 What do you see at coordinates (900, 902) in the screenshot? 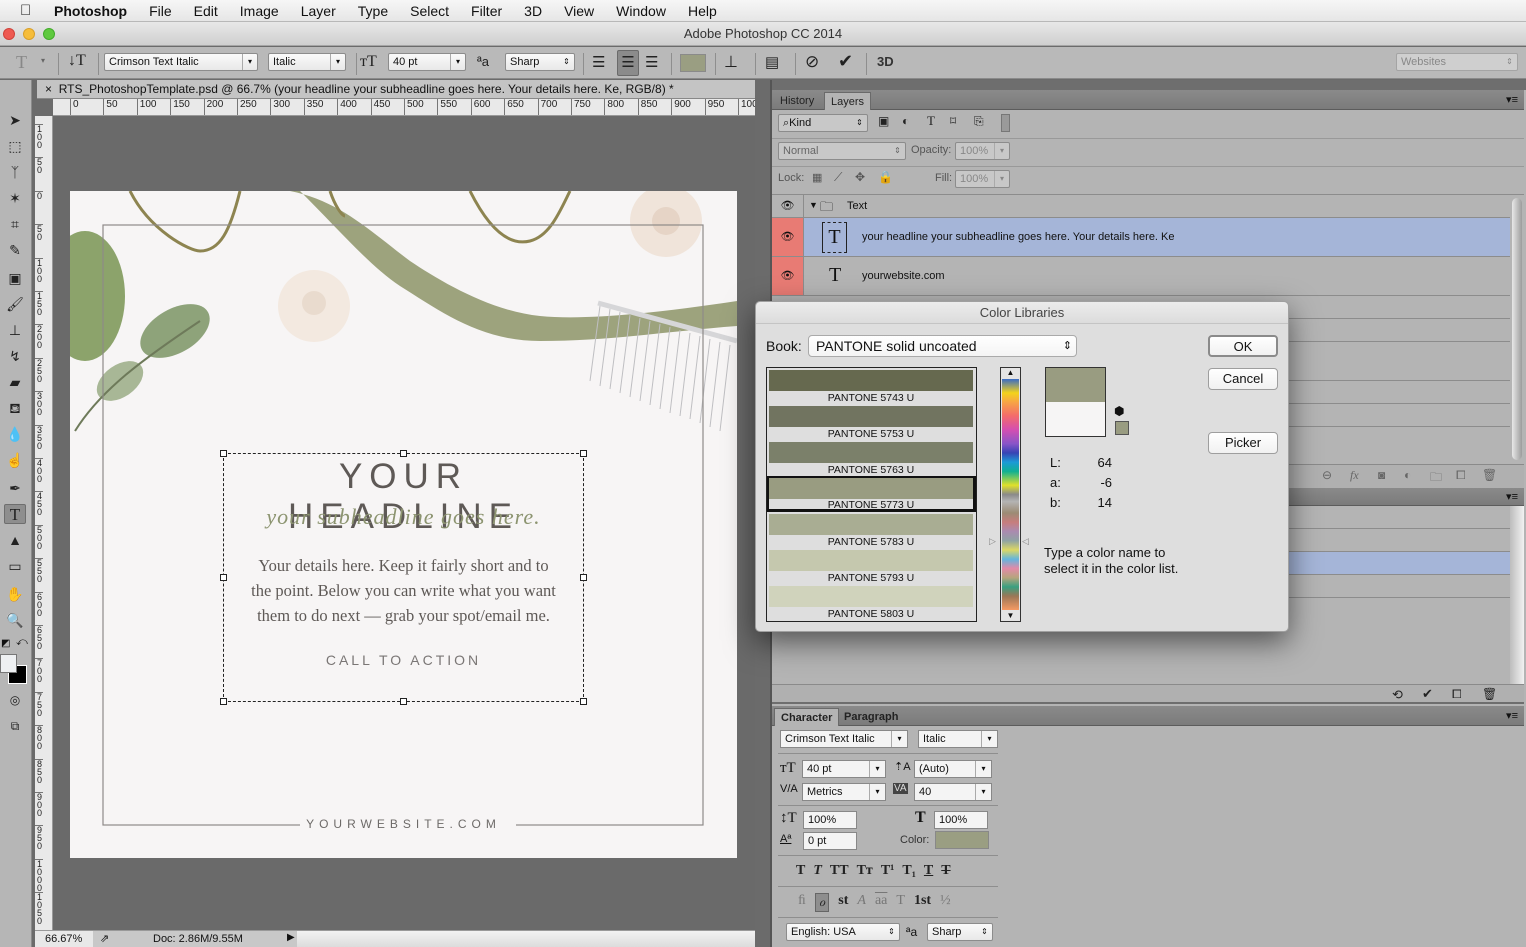
I see `titling-button: T` at bounding box center [900, 902].